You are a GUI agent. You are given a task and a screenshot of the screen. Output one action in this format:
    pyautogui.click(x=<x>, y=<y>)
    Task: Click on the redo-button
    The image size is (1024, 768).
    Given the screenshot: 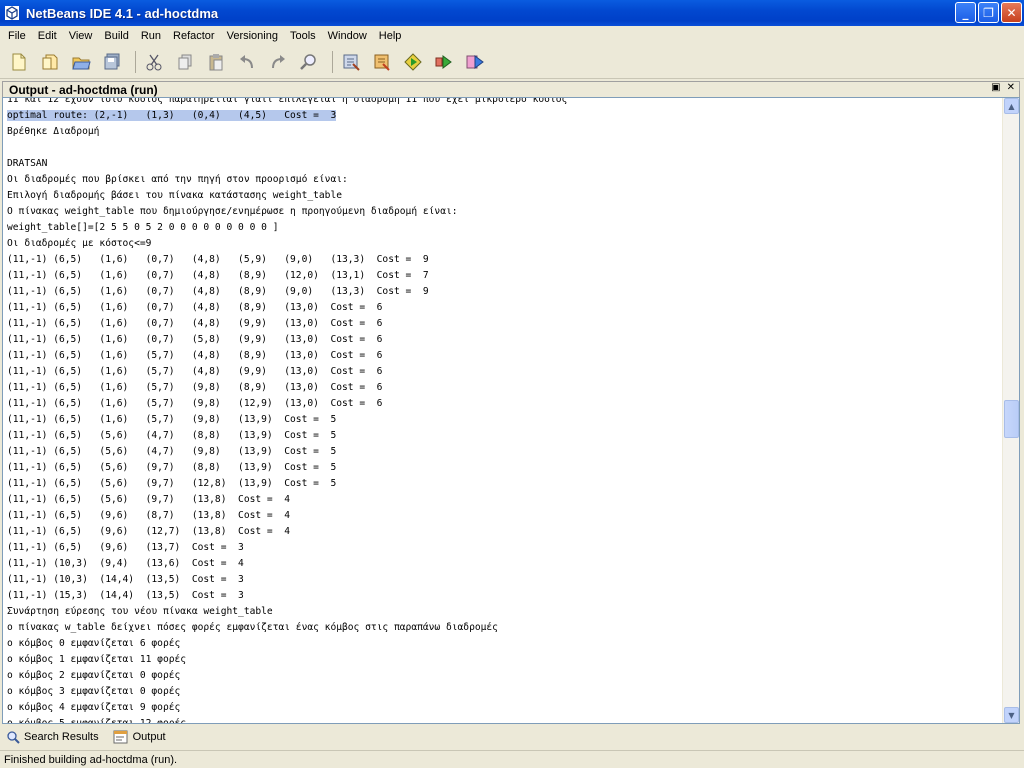 What is the action you would take?
    pyautogui.click(x=278, y=62)
    